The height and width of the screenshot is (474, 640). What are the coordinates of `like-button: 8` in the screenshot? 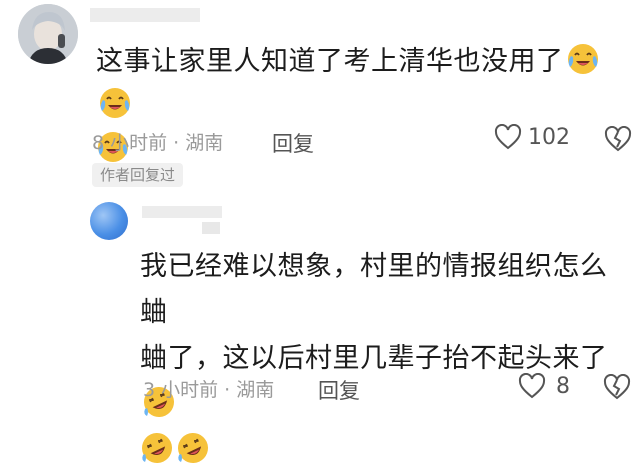 It's located at (544, 386).